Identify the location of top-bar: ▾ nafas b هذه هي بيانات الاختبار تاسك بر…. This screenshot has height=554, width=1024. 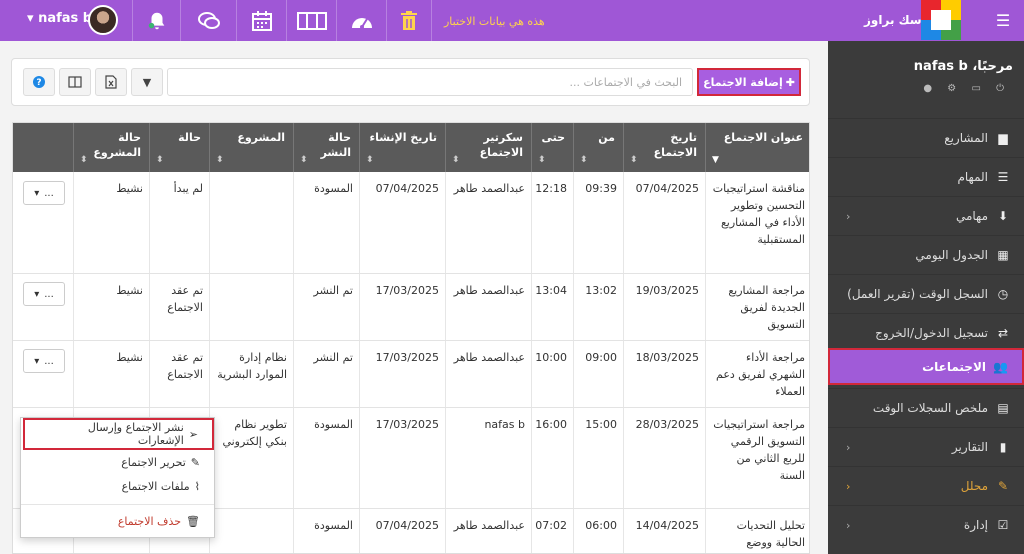
(512, 20).